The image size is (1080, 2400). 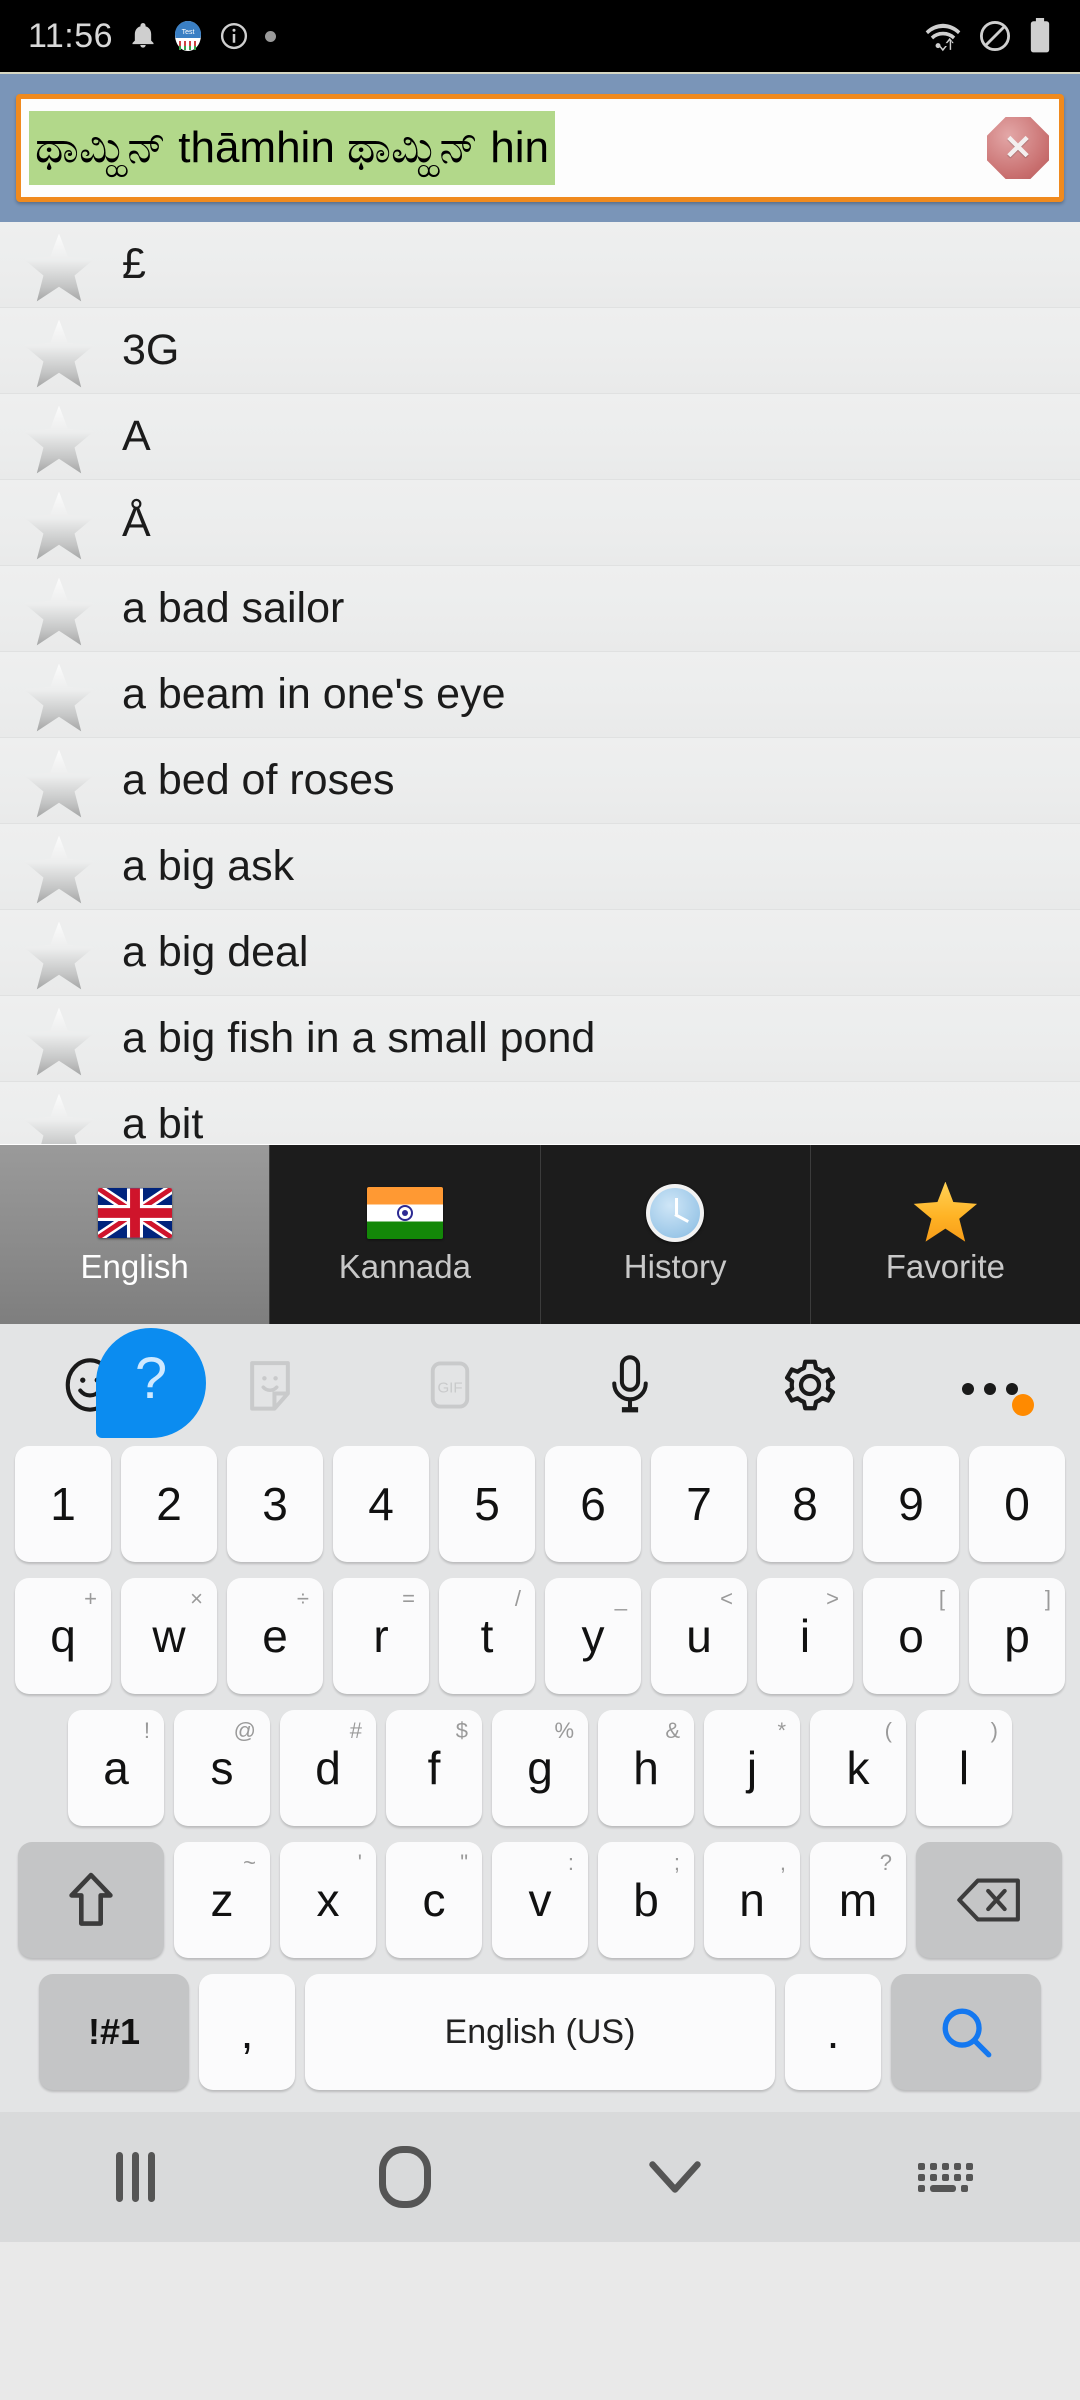 I want to click on search-key, so click(x=966, y=2032).